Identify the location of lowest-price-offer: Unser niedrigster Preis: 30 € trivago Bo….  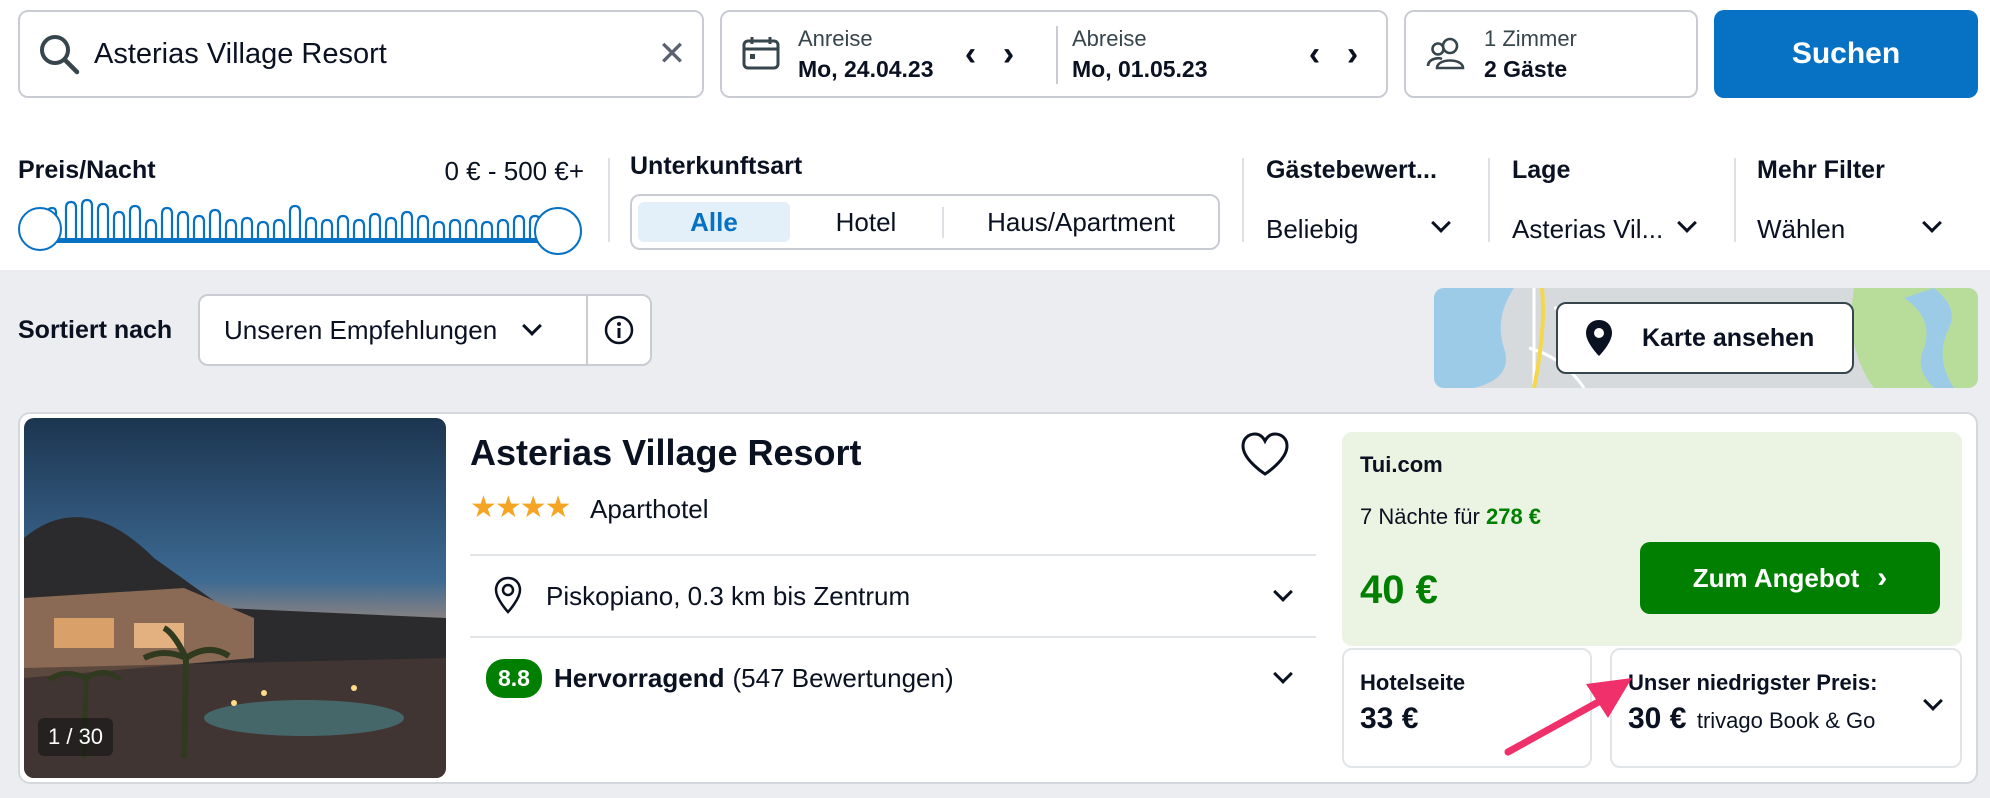
(1786, 708).